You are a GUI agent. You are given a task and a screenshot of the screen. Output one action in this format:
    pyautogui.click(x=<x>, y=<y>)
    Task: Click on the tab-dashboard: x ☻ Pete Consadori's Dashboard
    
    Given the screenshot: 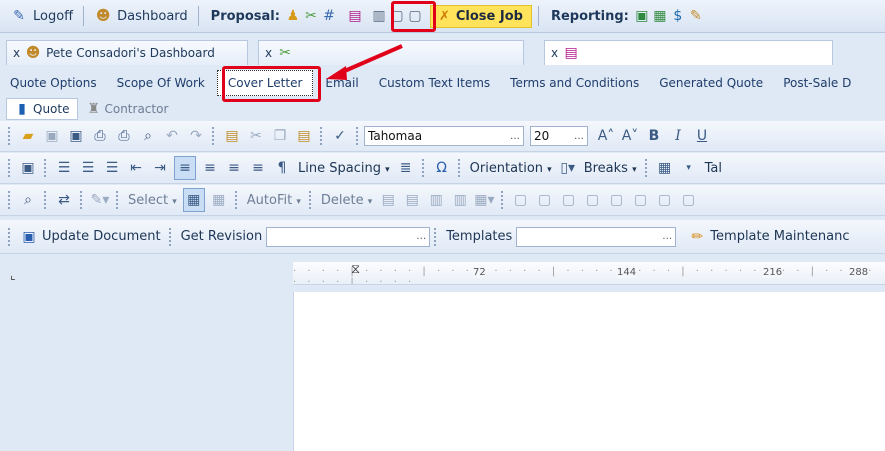 What is the action you would take?
    pyautogui.click(x=127, y=52)
    